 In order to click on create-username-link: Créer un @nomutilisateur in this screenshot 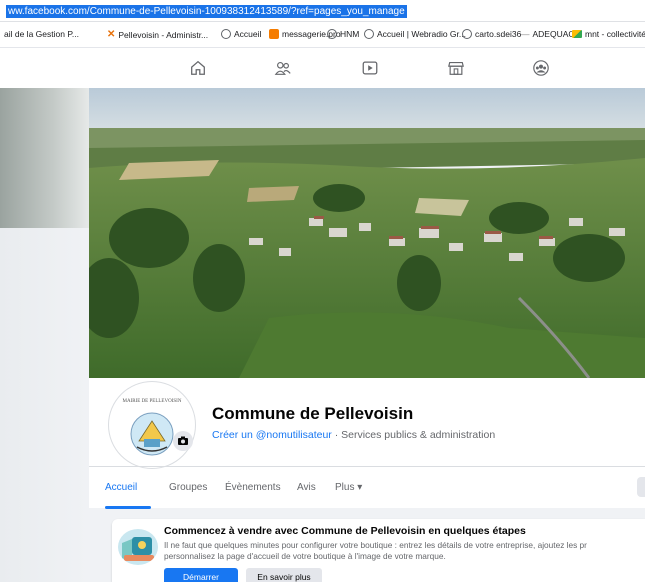, I will do `click(272, 435)`.